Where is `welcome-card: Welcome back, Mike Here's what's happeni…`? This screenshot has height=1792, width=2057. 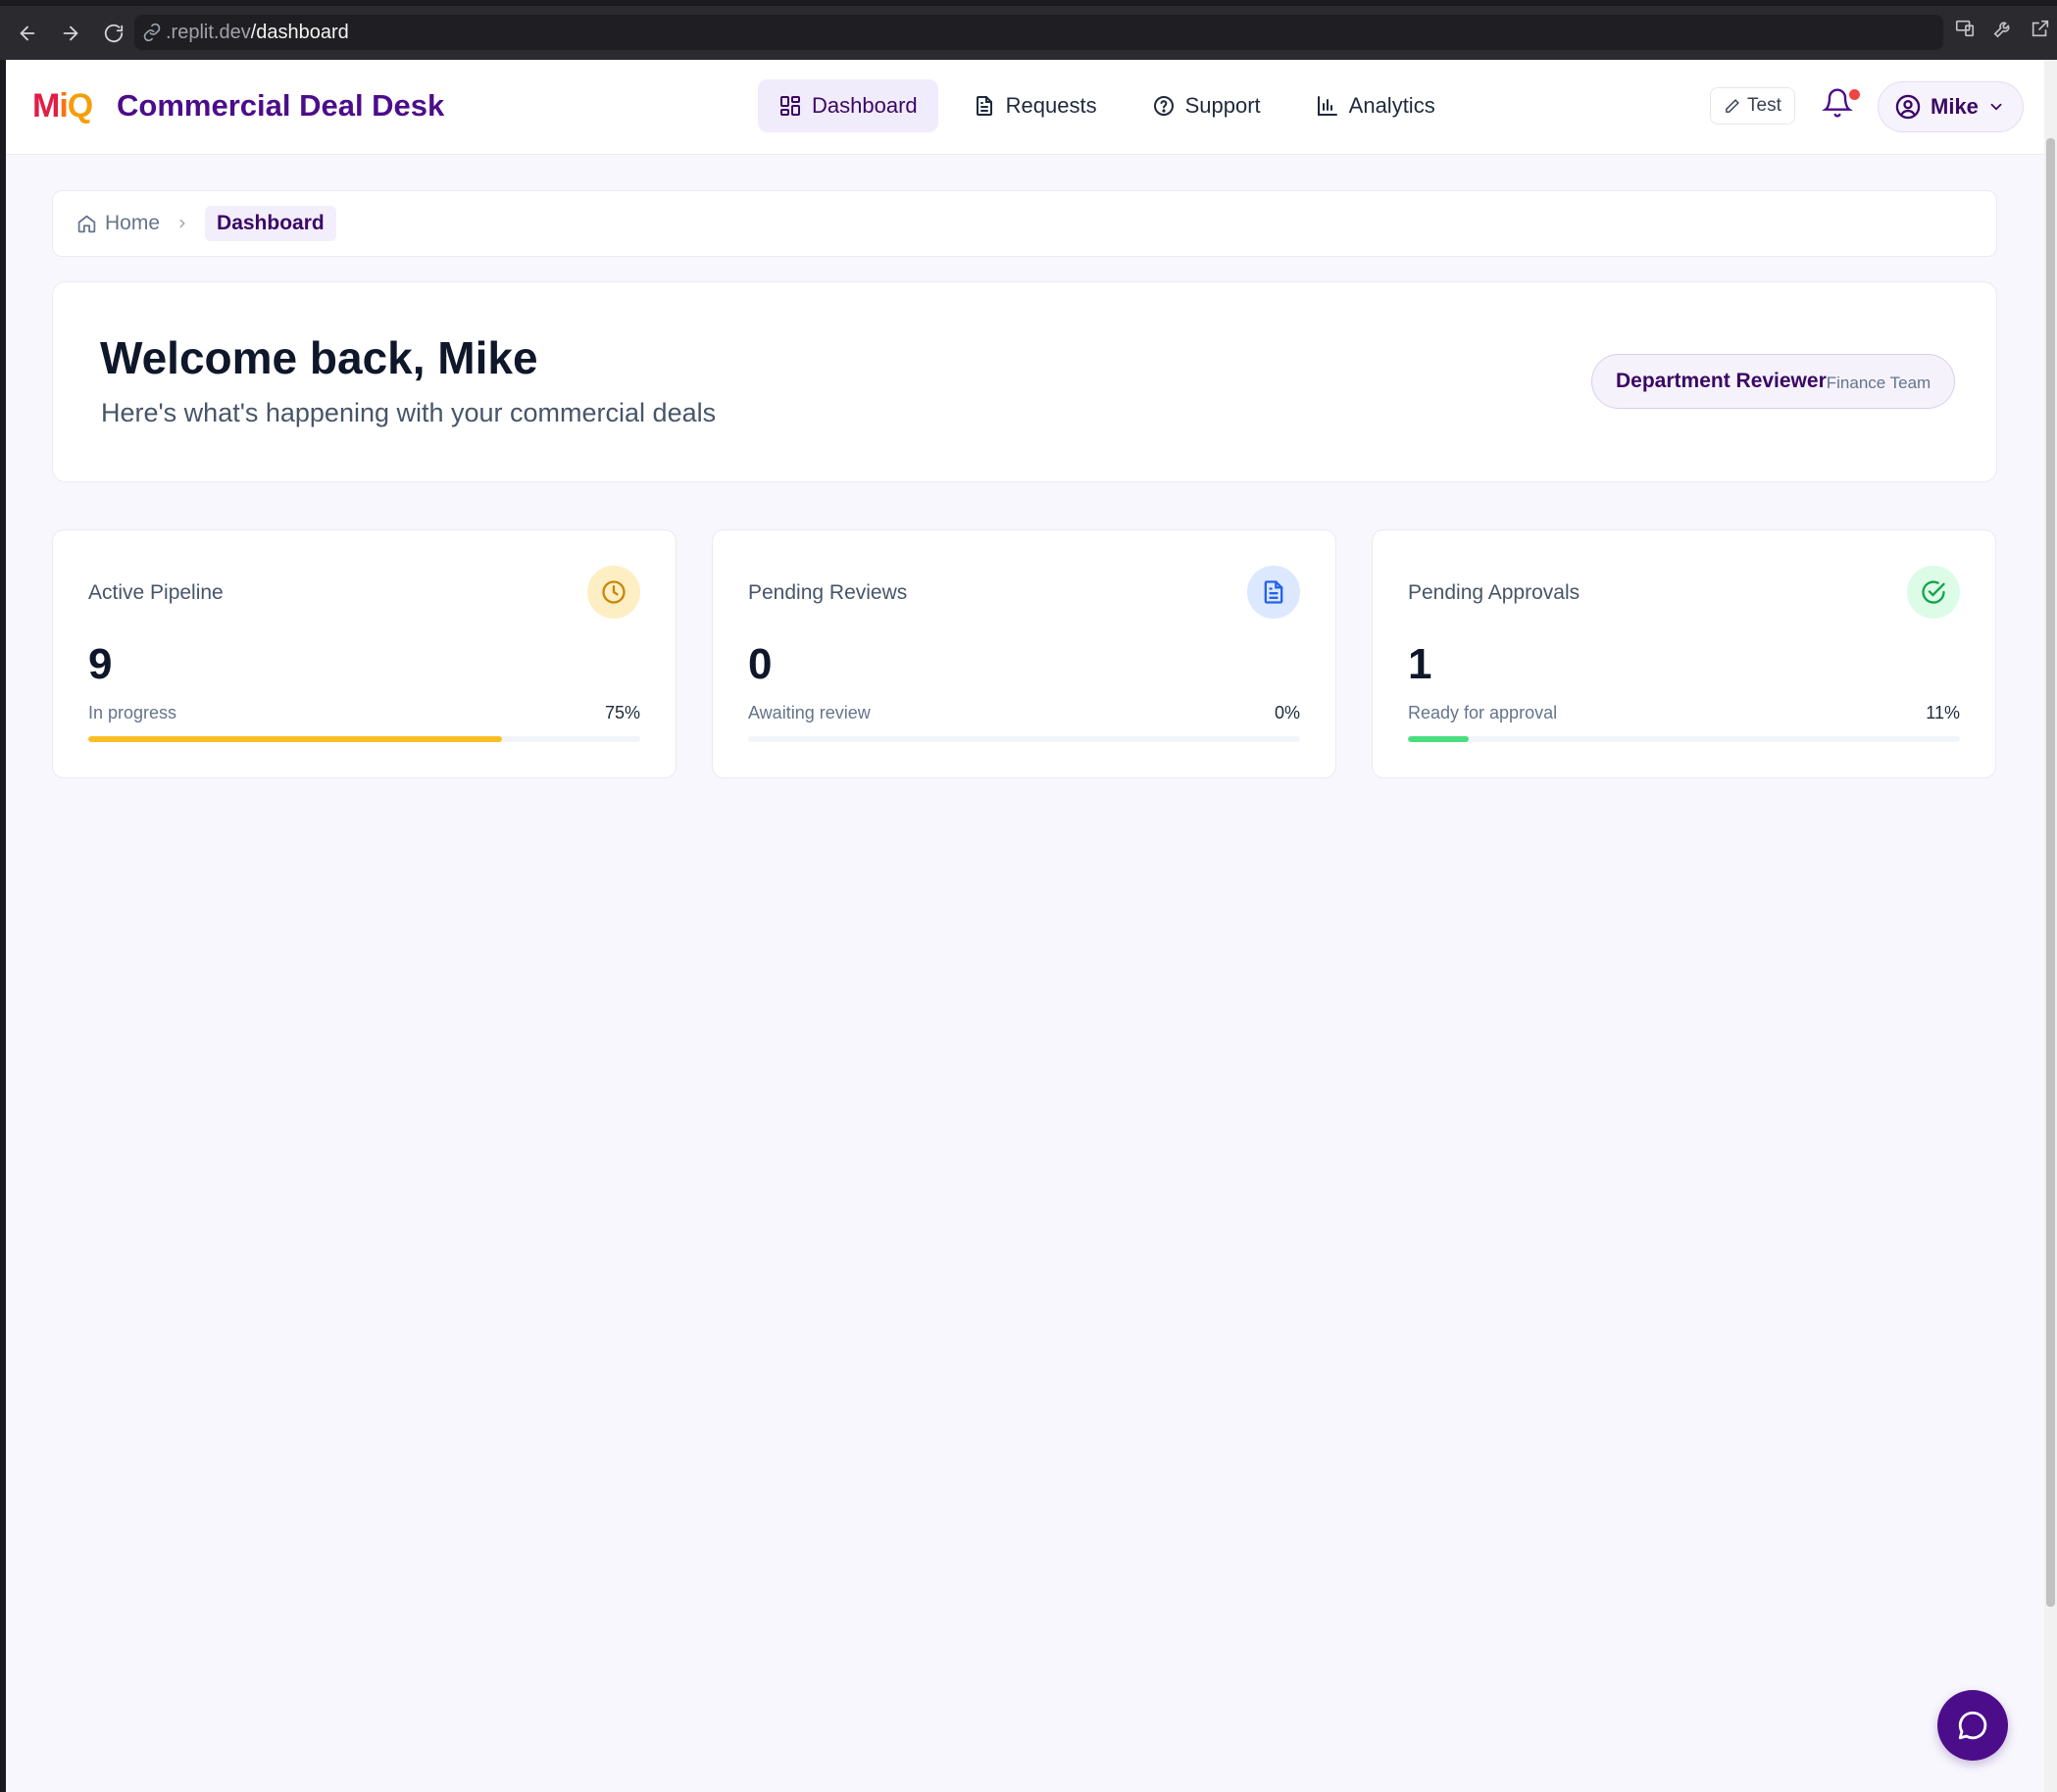
welcome-card: Welcome back, Mike Here's what's happeni… is located at coordinates (1024, 382).